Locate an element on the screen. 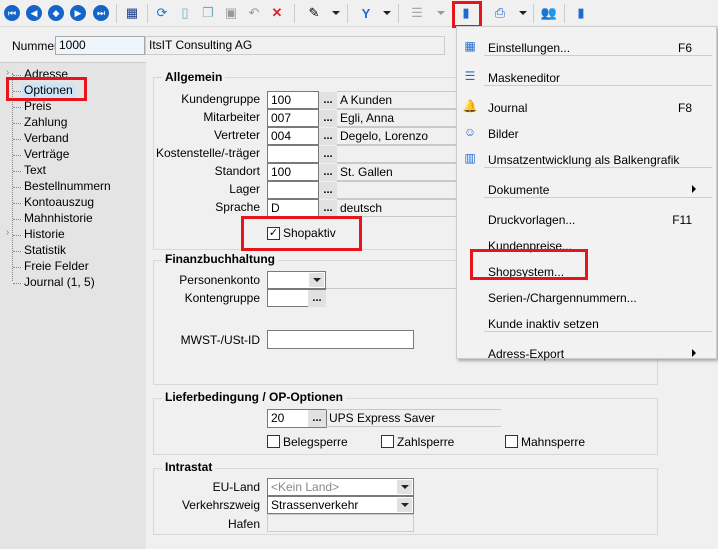  group-title: Allgemein is located at coordinates (194, 77).